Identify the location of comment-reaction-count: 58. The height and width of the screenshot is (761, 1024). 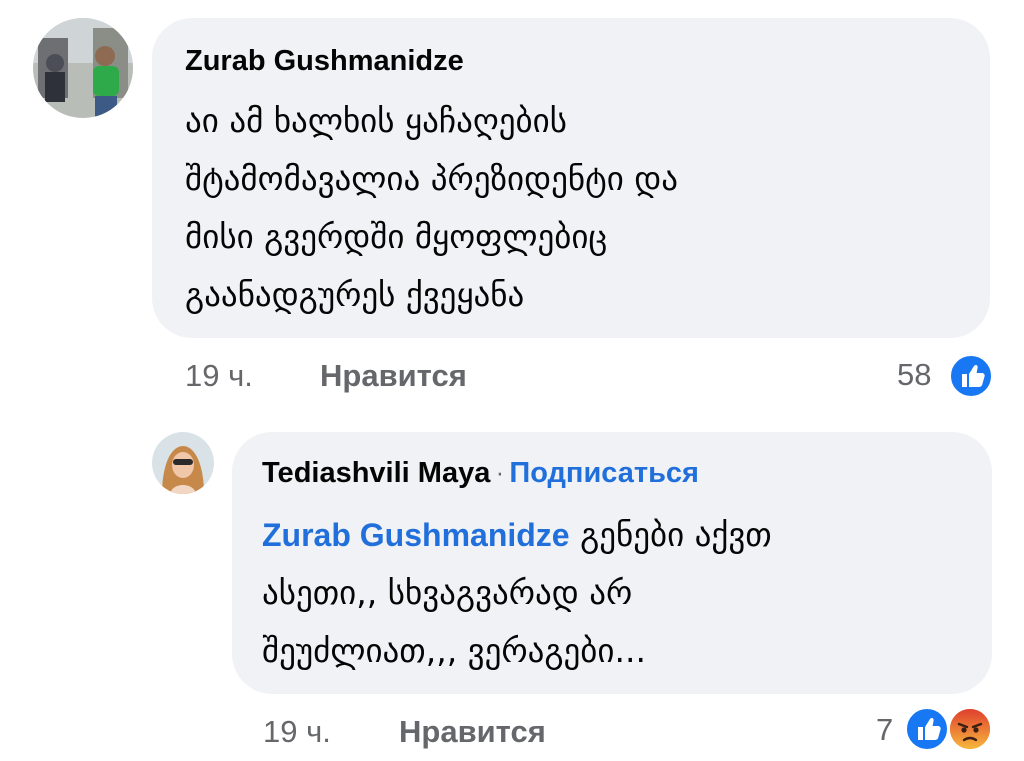
(914, 375).